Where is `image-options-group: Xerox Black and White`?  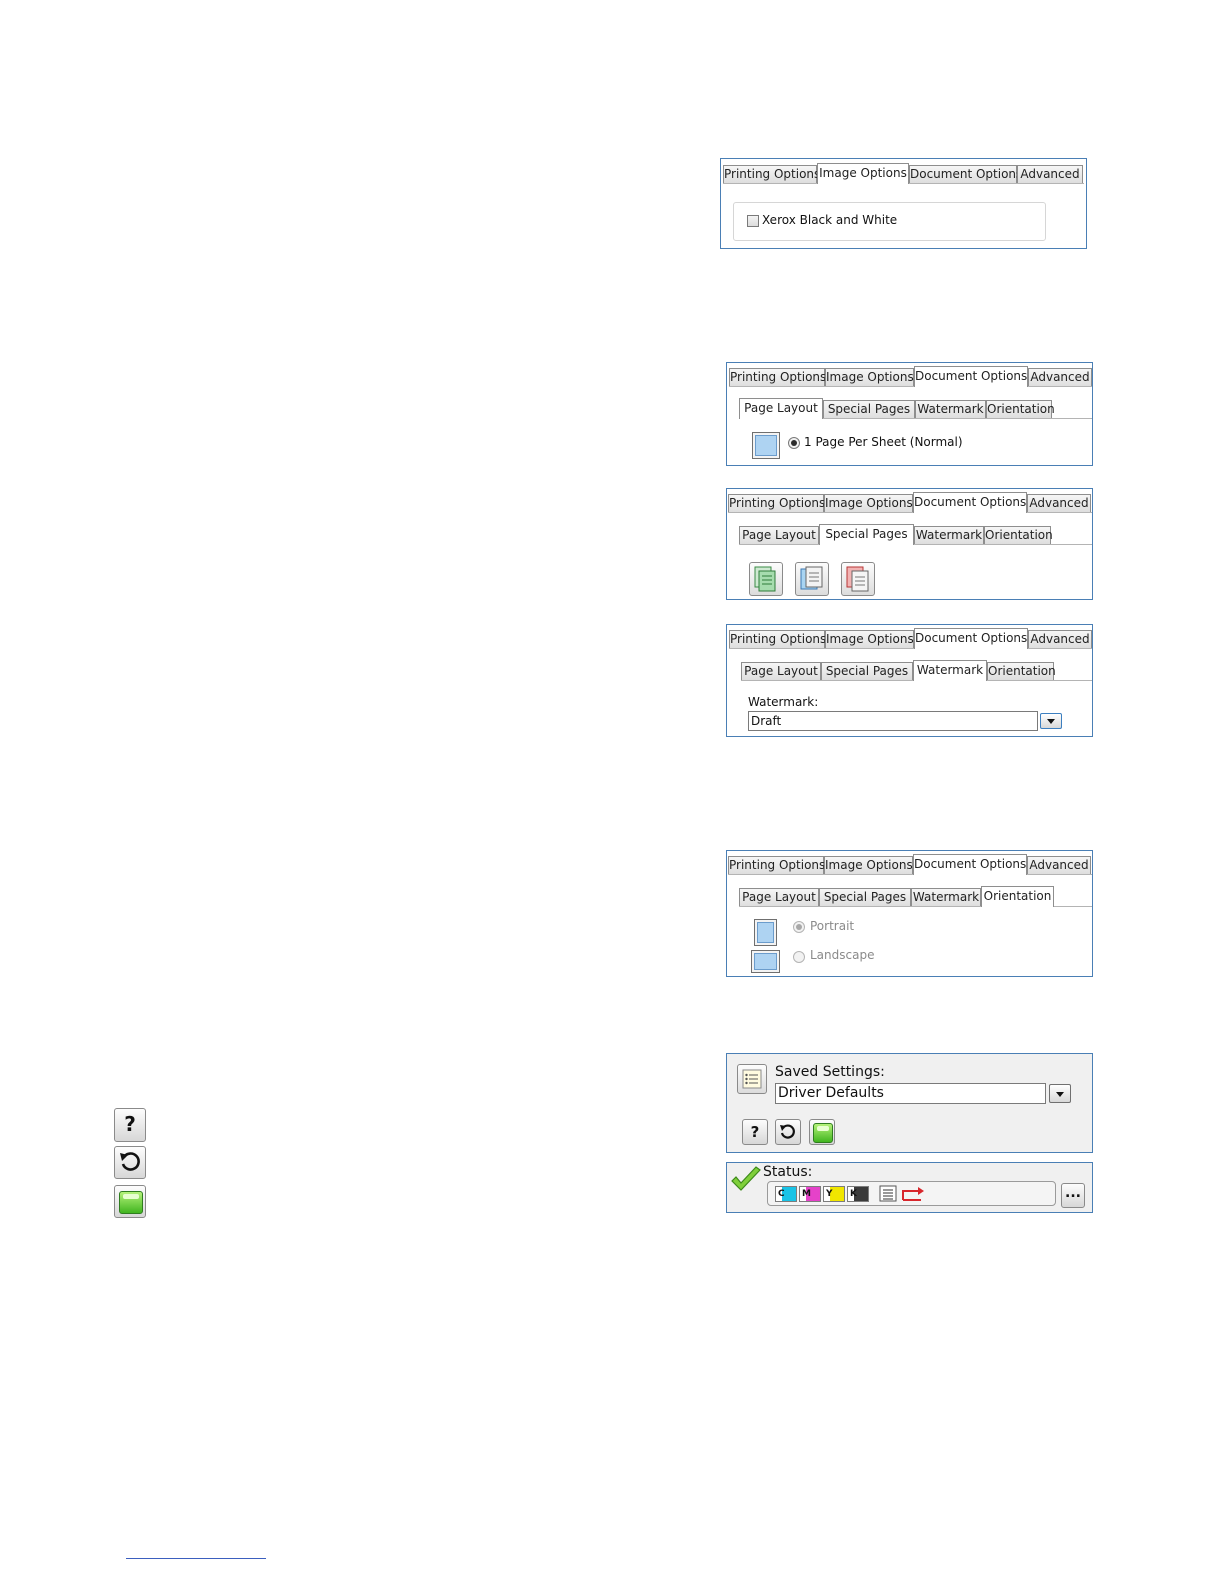
image-options-group: Xerox Black and White is located at coordinates (889, 221).